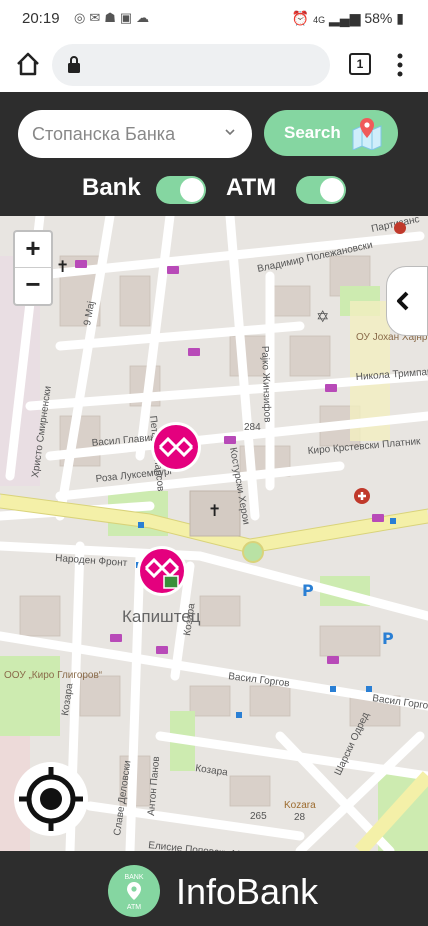  Describe the element at coordinates (300, 18) in the screenshot. I see `alarm-icon: ⏰` at that location.